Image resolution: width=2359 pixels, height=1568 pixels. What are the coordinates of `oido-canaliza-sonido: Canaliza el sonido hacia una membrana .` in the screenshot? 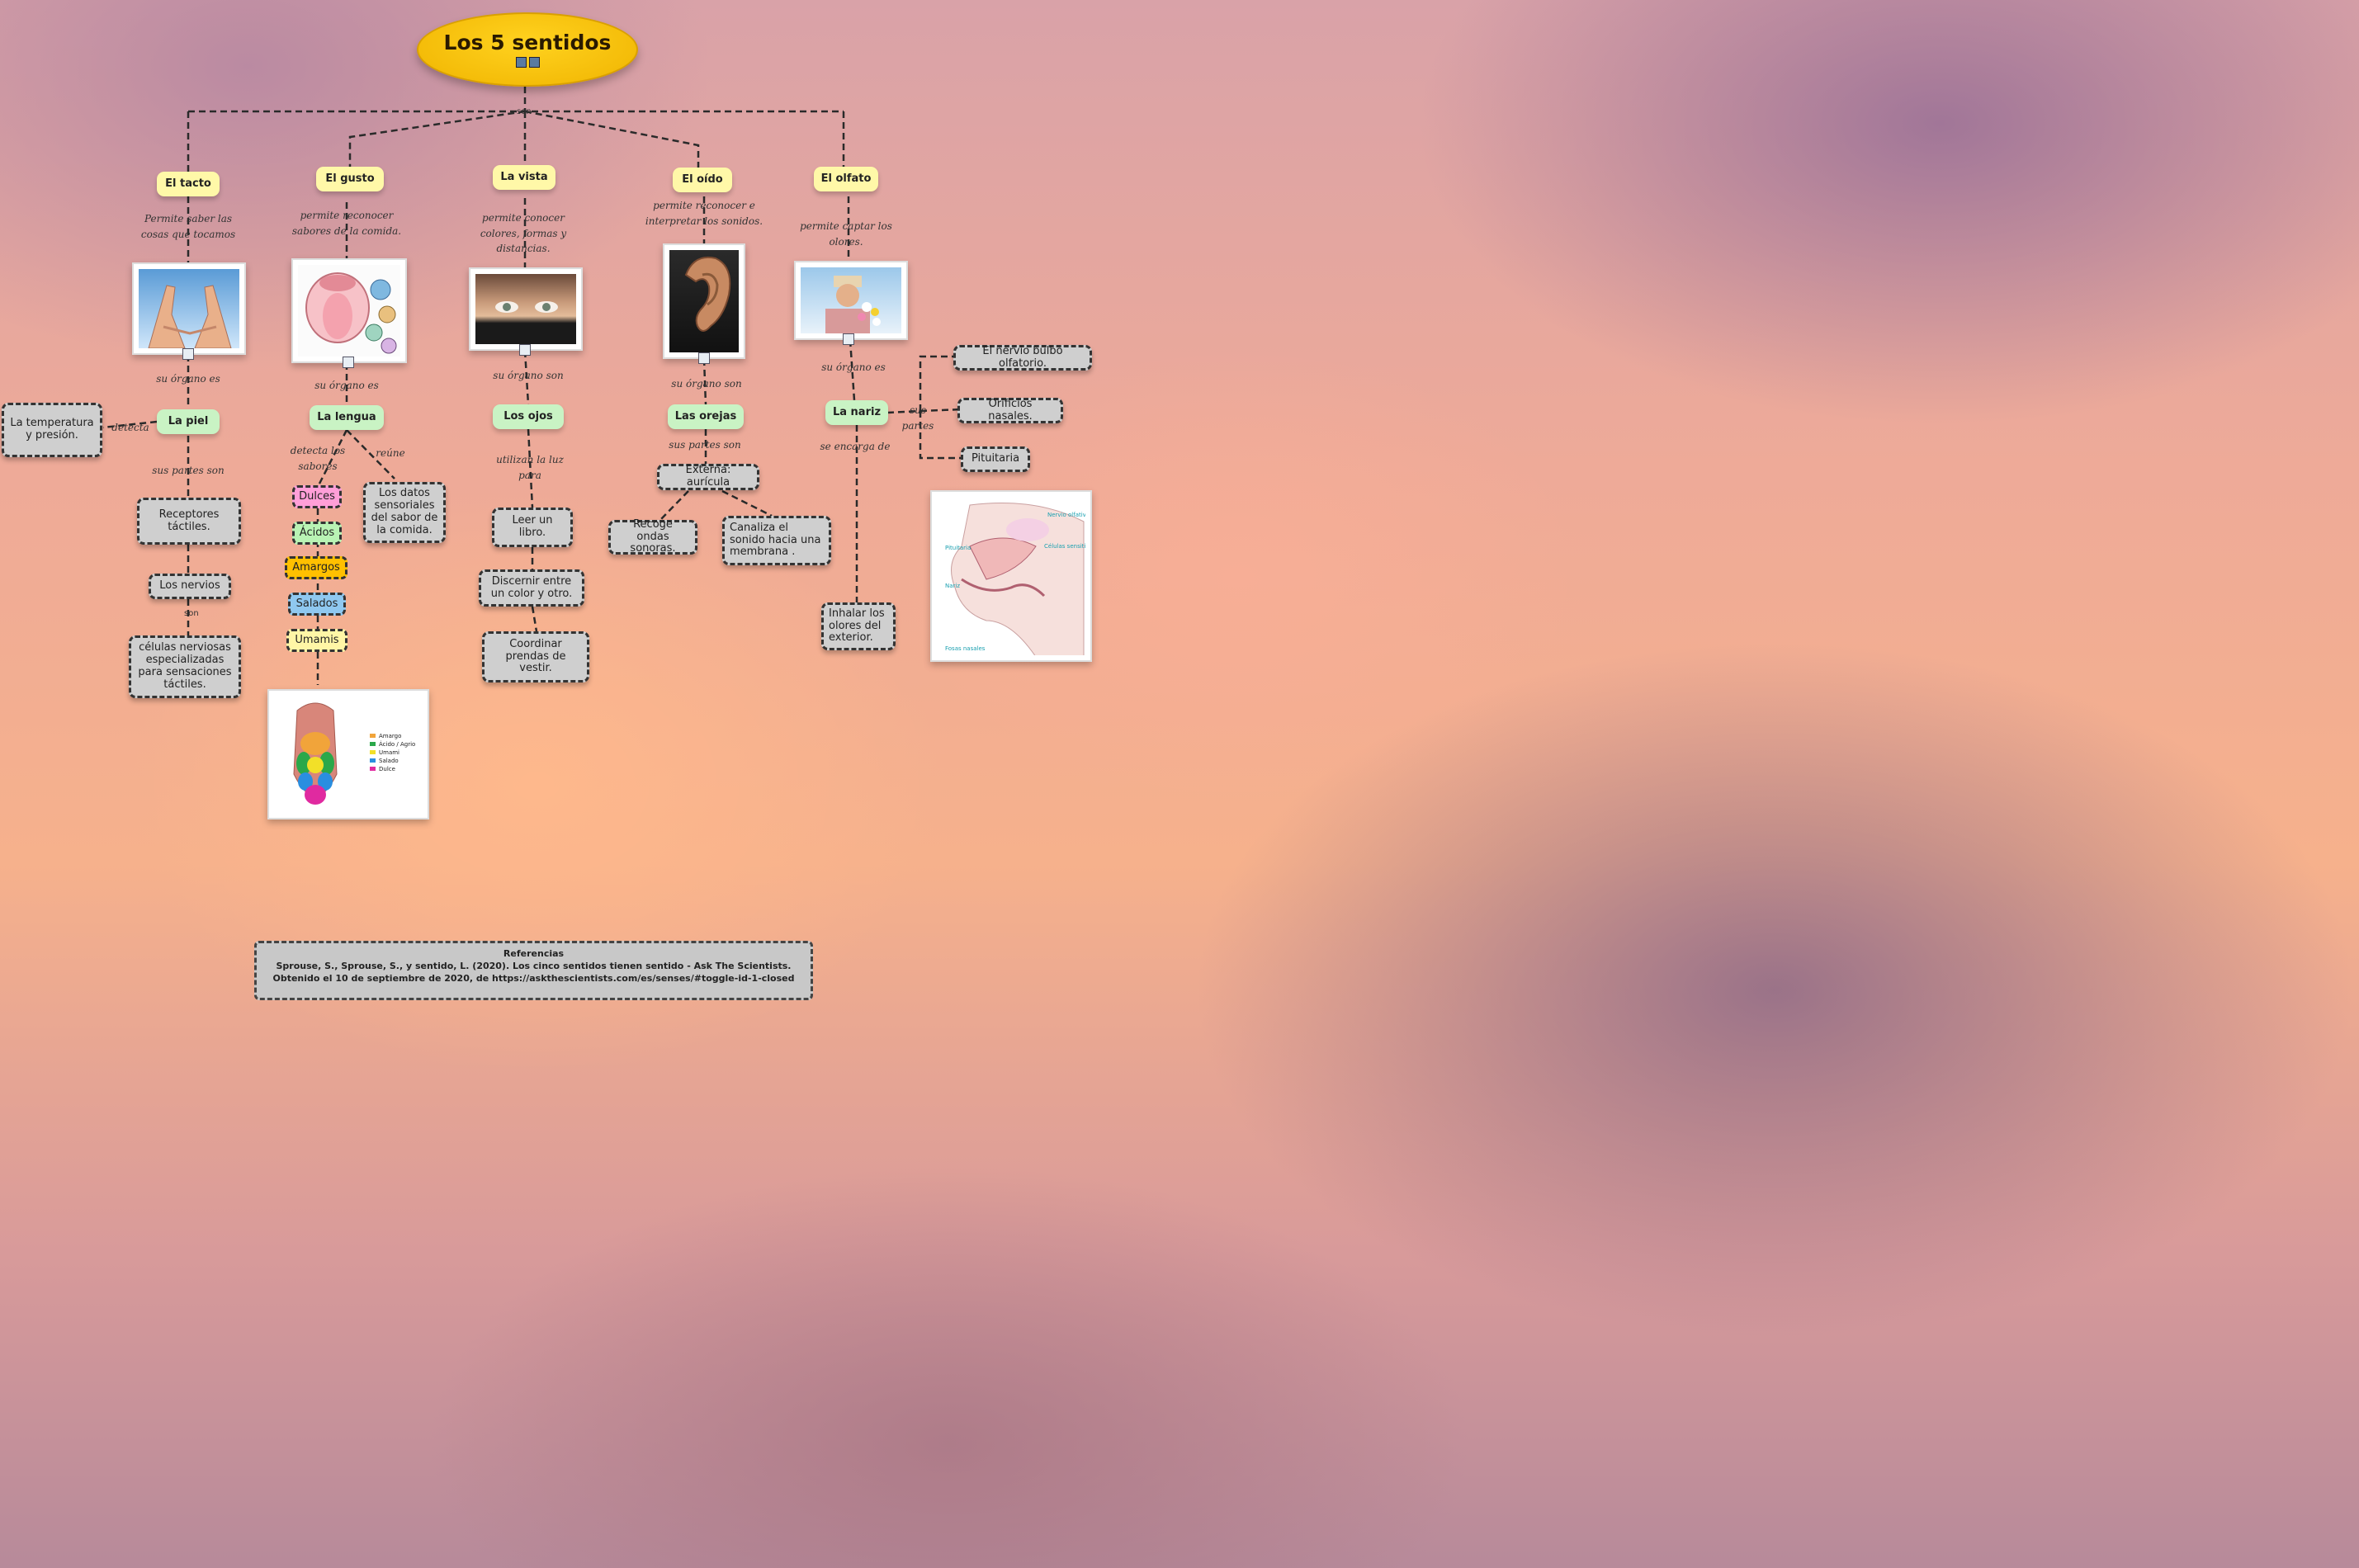 It's located at (777, 540).